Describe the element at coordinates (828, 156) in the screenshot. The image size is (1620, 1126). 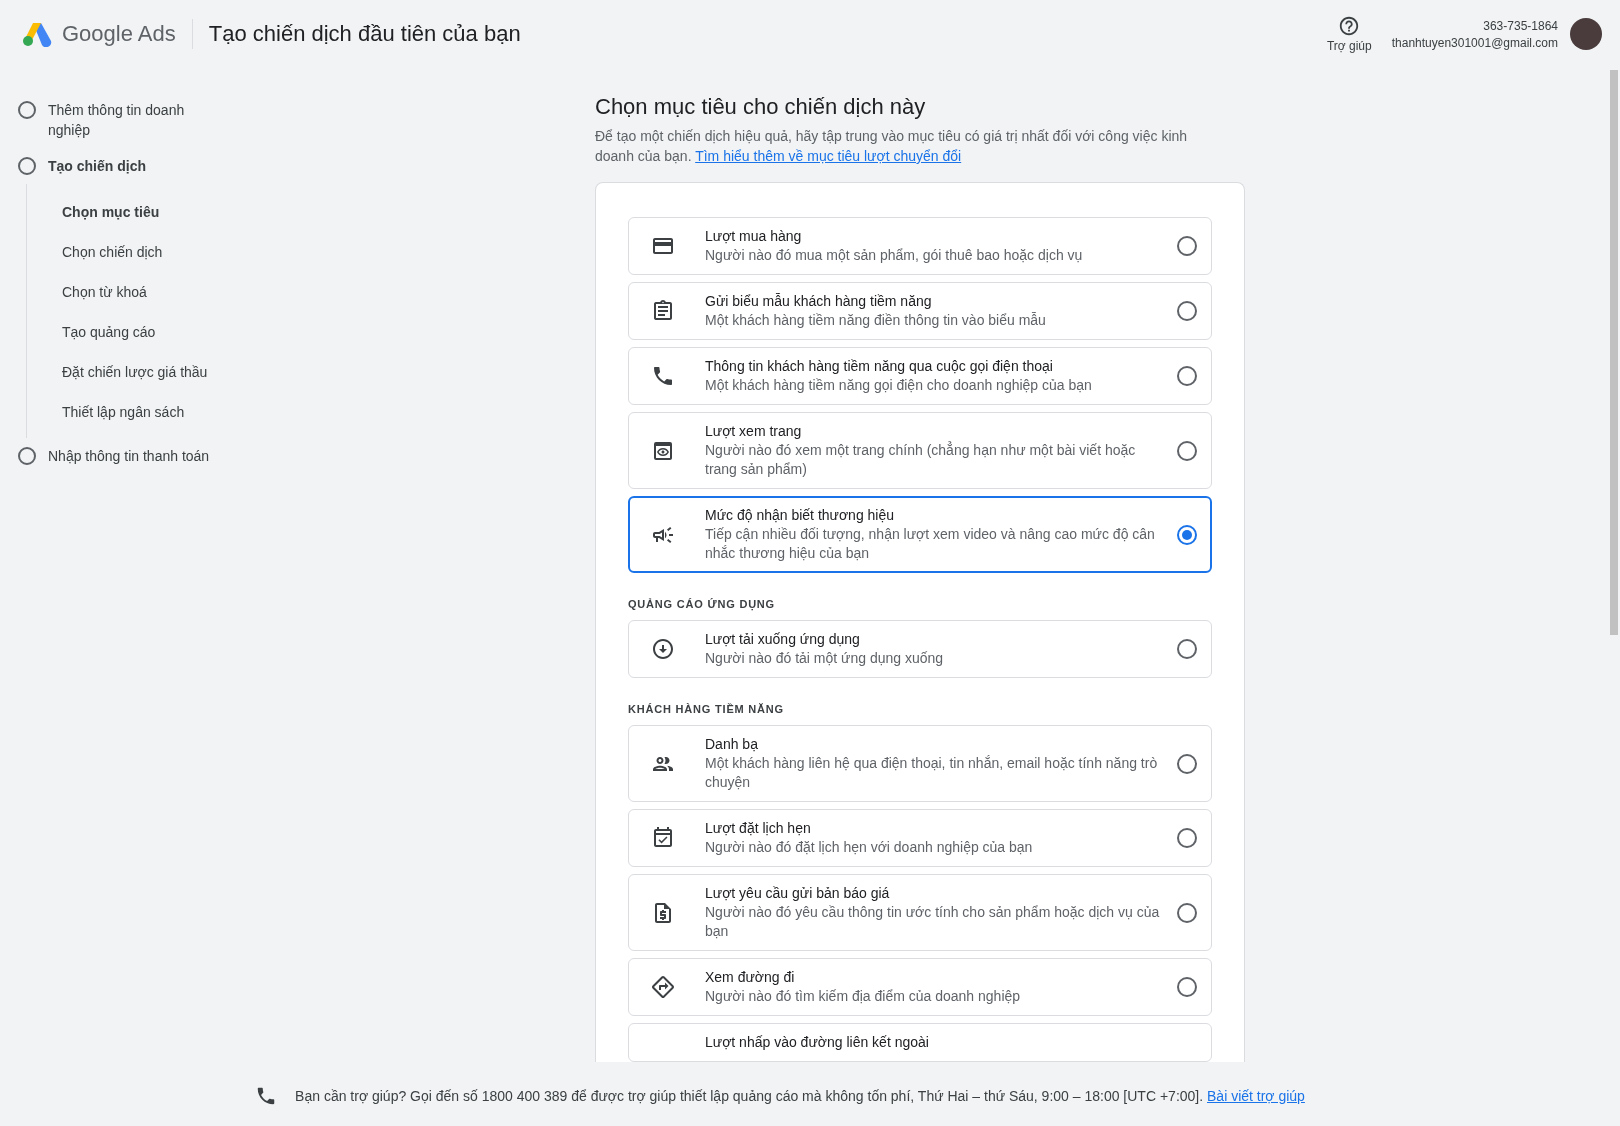
I see `learn-more-link: Tìm hiểu thêm về mục tiêu lượt chuyển đổi` at that location.